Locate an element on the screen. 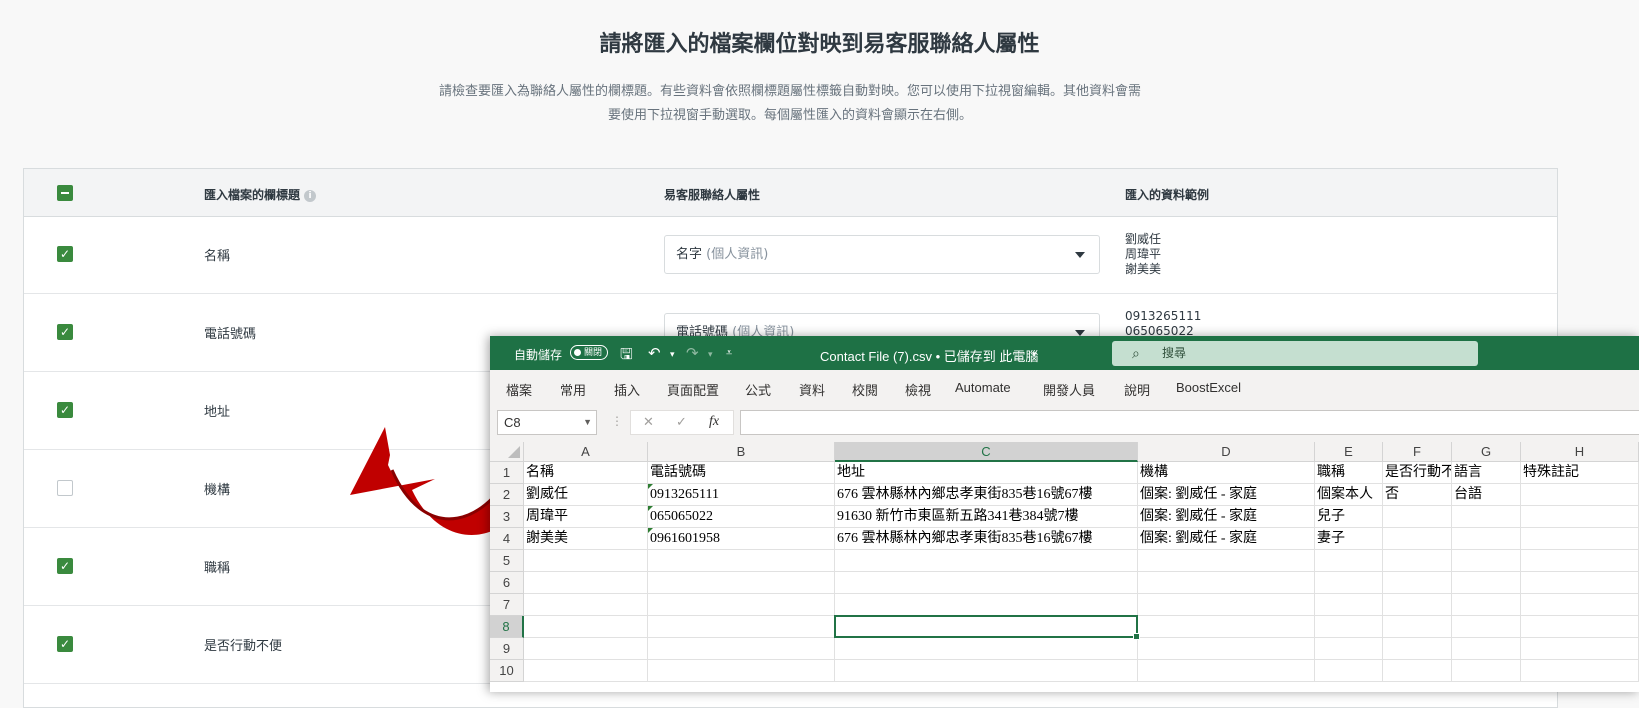  spreadsheet-cell: 兒子 is located at coordinates (1349, 517).